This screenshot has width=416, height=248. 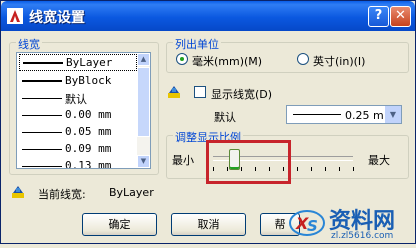 I want to click on dropdown-arrow-icon: ▼, so click(x=392, y=114).